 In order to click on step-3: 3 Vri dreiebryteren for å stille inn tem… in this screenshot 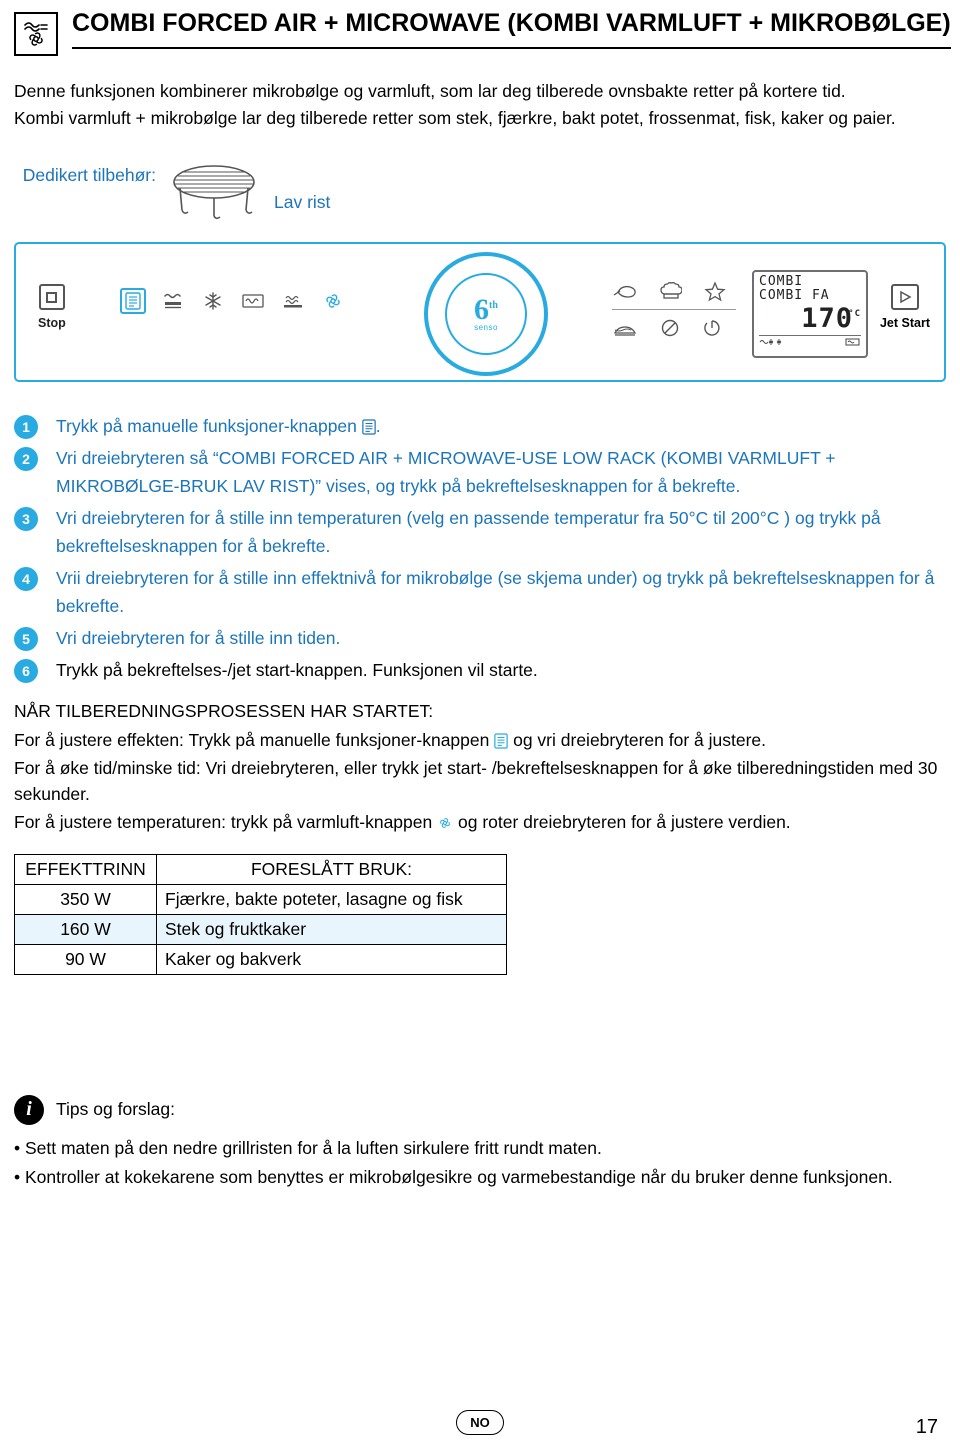, I will do `click(480, 532)`.